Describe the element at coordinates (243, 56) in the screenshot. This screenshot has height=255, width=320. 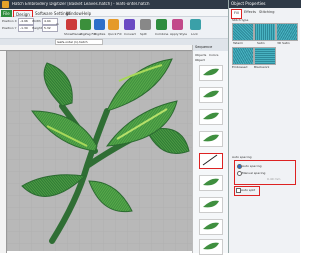
I see `embossed-swatch` at that location.